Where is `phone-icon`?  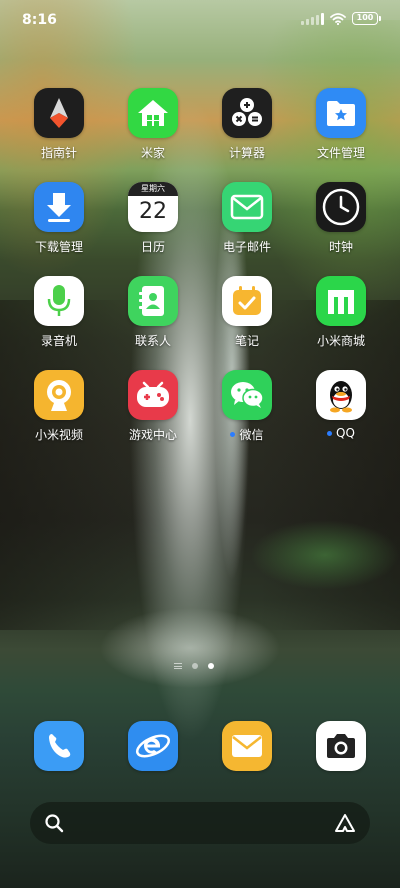 phone-icon is located at coordinates (60, 746).